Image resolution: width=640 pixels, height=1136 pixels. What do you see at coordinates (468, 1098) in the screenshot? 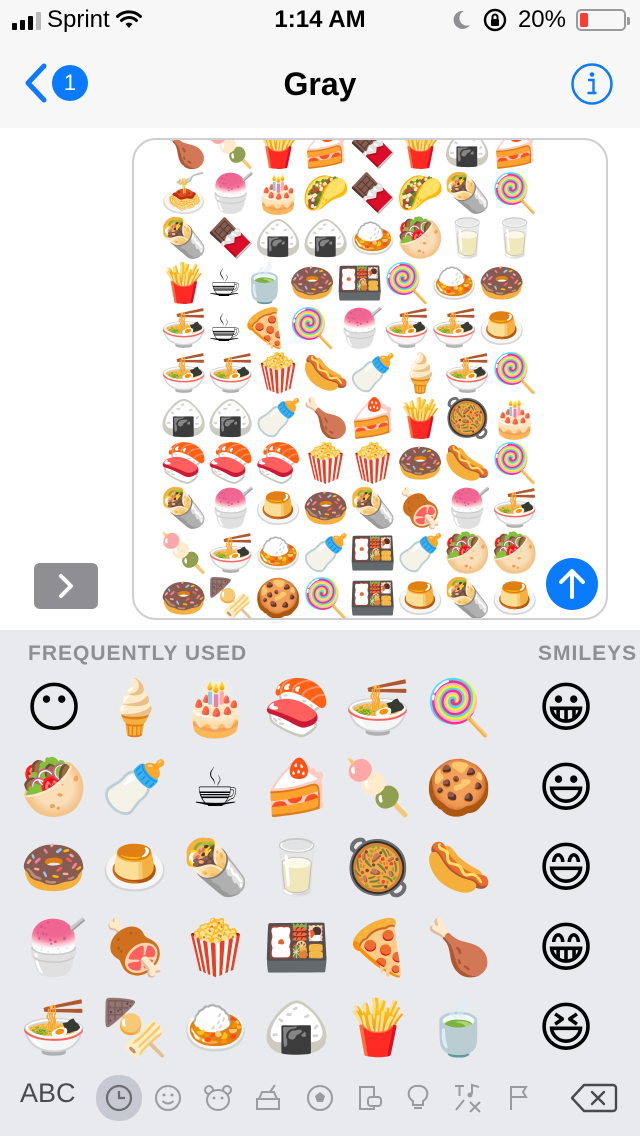
I see `symbols-category-icon` at bounding box center [468, 1098].